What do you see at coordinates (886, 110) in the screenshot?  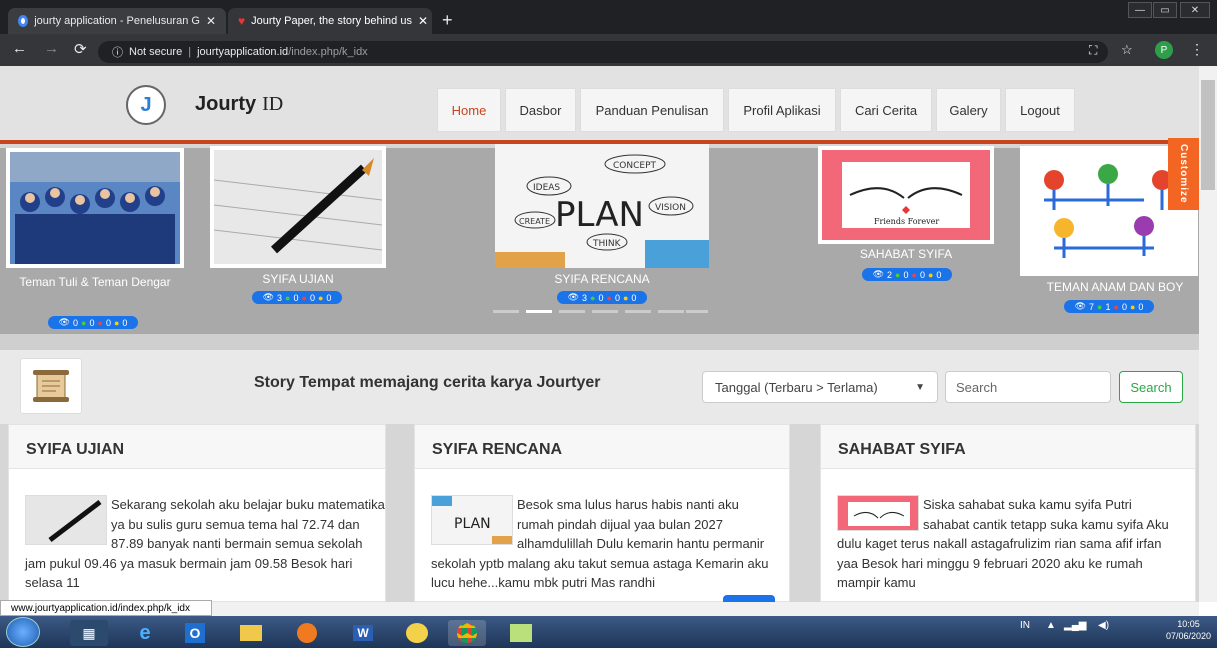 I see `nav-cari: Cari Cerita` at bounding box center [886, 110].